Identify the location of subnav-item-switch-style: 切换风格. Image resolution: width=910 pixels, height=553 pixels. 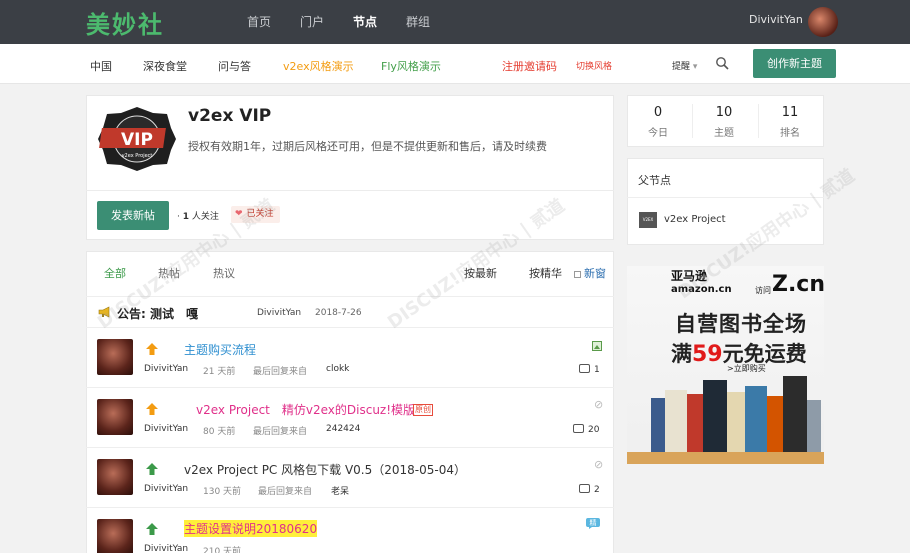
(594, 65).